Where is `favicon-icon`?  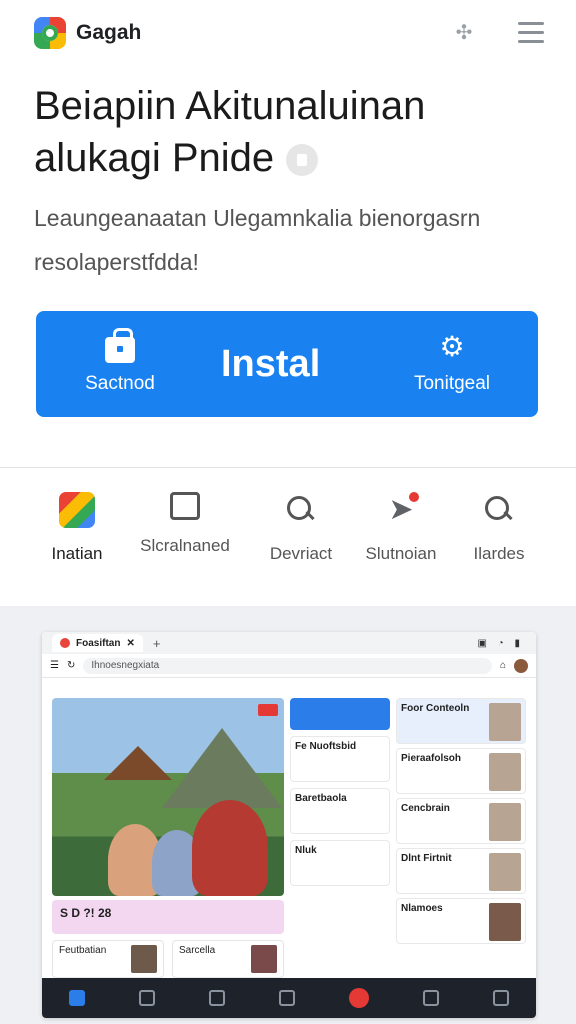 favicon-icon is located at coordinates (65, 643).